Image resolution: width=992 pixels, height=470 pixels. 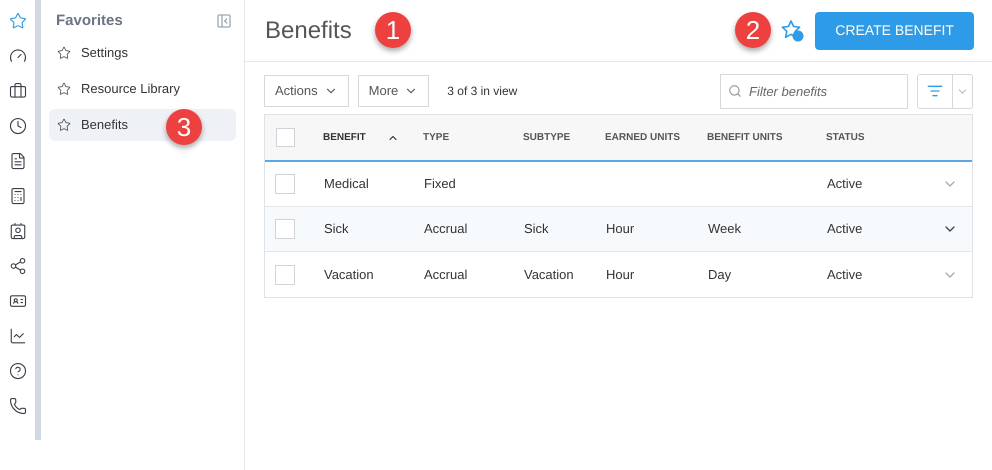 What do you see at coordinates (17, 336) in the screenshot?
I see `chart-icon` at bounding box center [17, 336].